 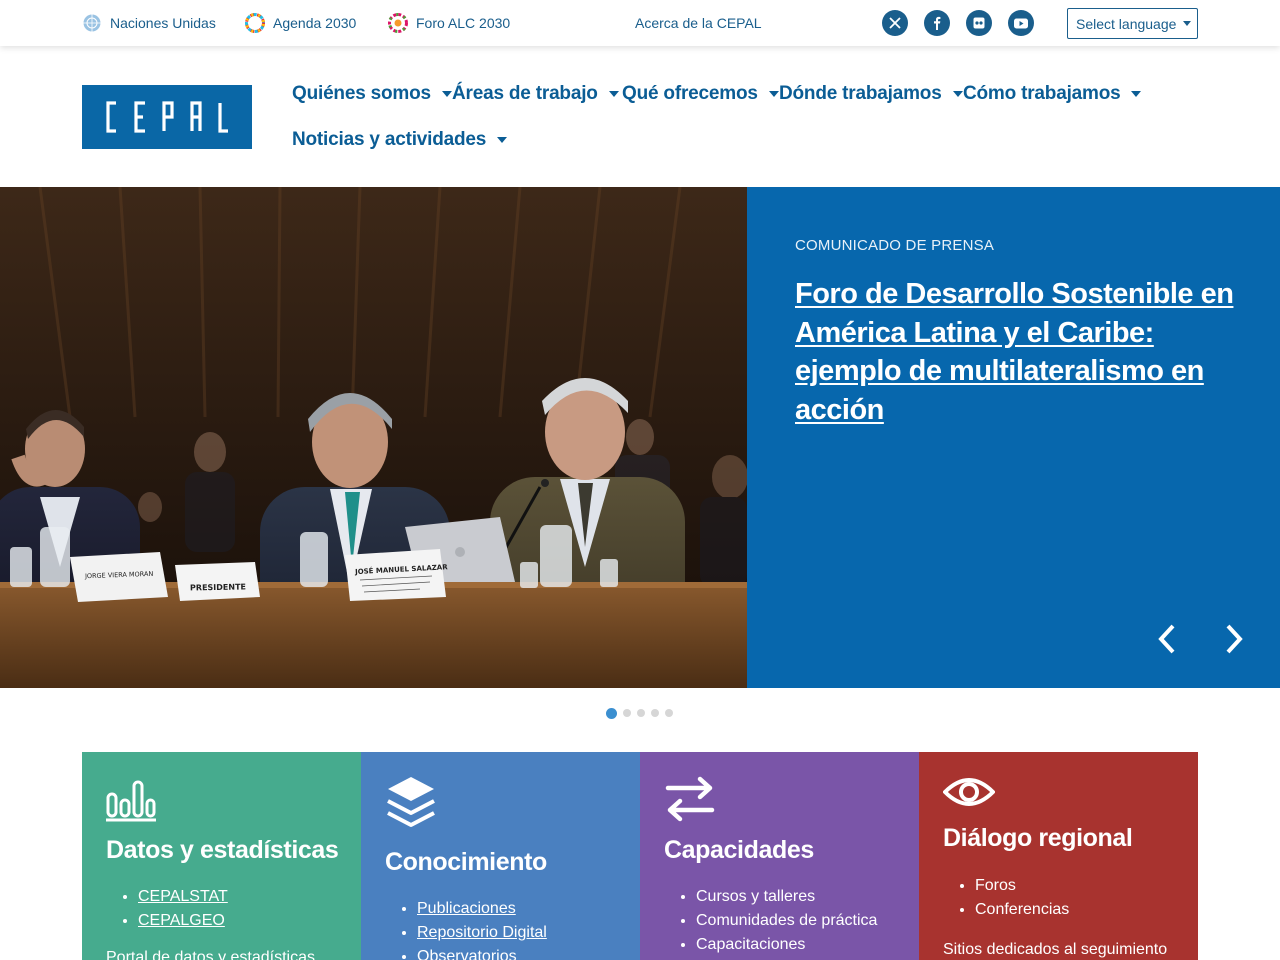 What do you see at coordinates (1126, 23) in the screenshot?
I see `language-select-label: Select language` at bounding box center [1126, 23].